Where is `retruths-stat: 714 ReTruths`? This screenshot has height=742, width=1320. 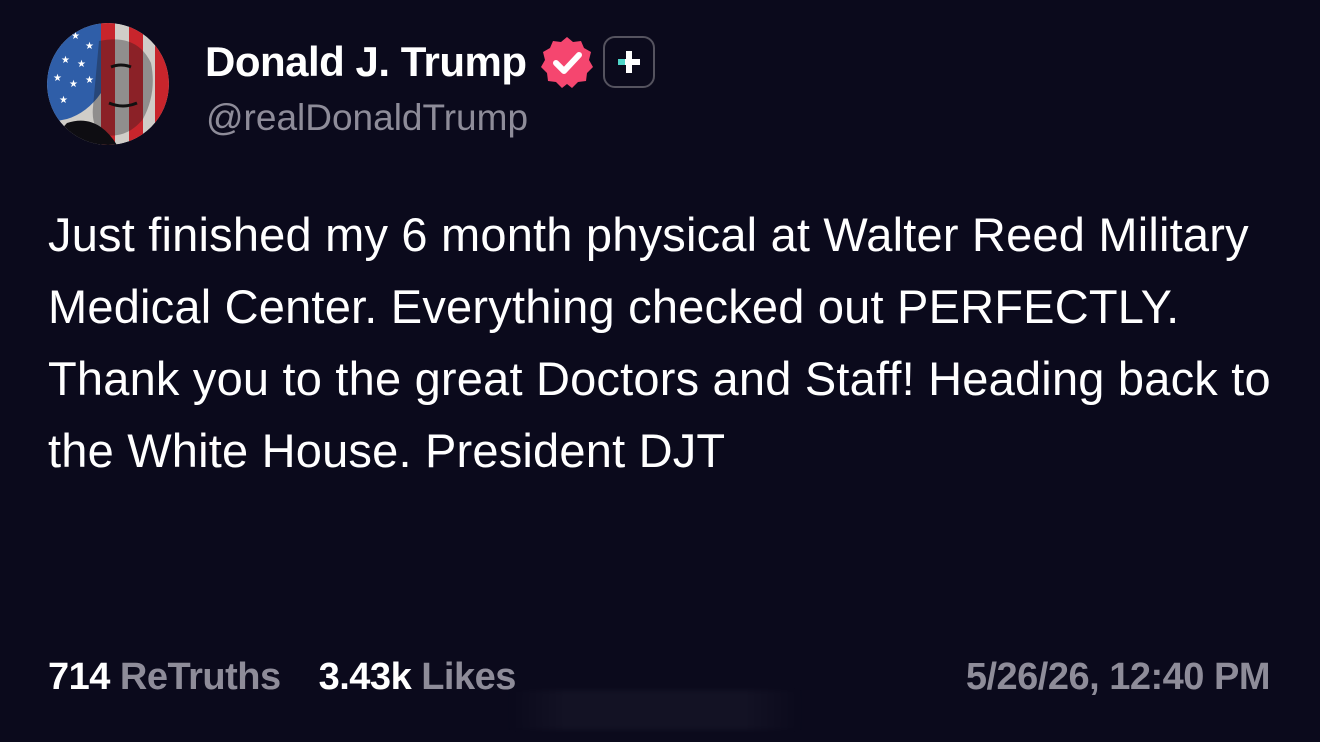
retruths-stat: 714 ReTruths is located at coordinates (164, 677).